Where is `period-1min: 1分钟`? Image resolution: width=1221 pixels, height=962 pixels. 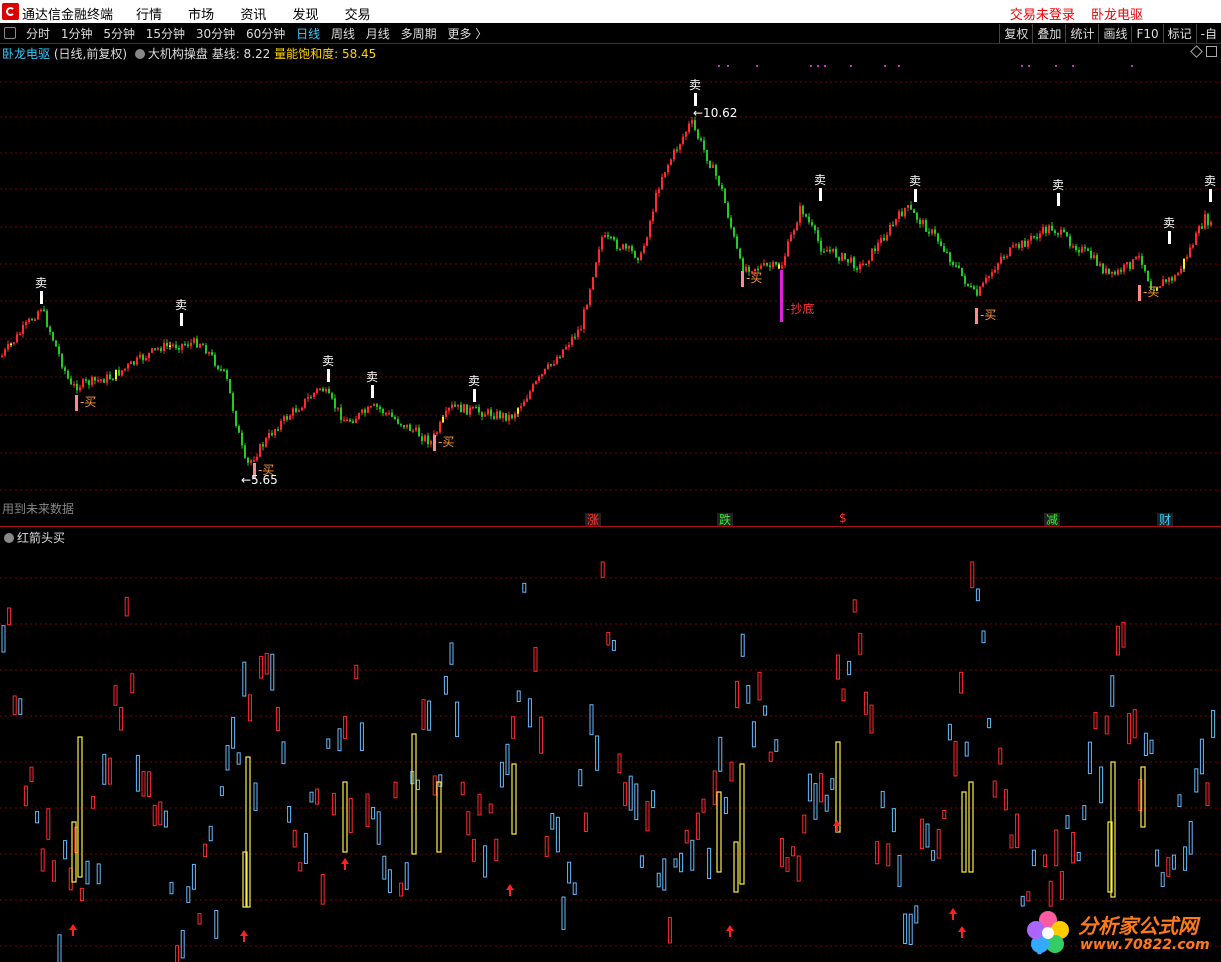
period-1min: 1分钟 is located at coordinates (77, 34).